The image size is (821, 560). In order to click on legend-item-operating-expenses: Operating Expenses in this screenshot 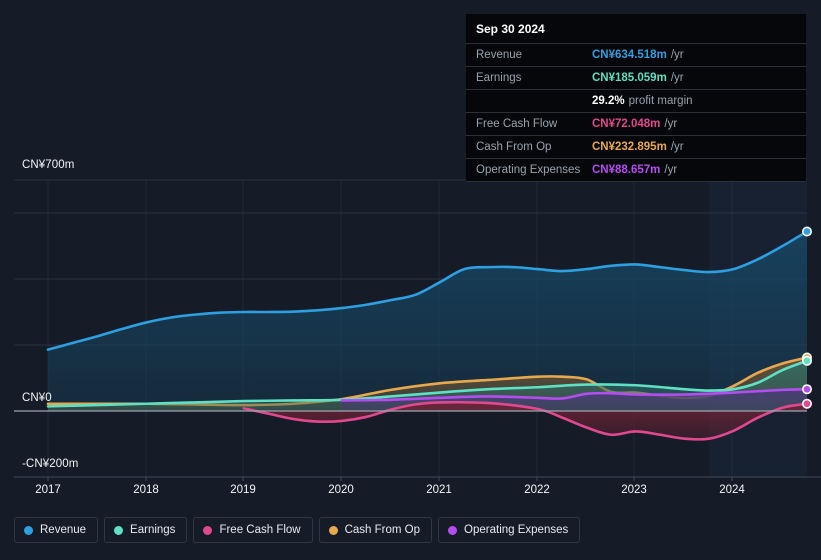, I will do `click(509, 530)`.